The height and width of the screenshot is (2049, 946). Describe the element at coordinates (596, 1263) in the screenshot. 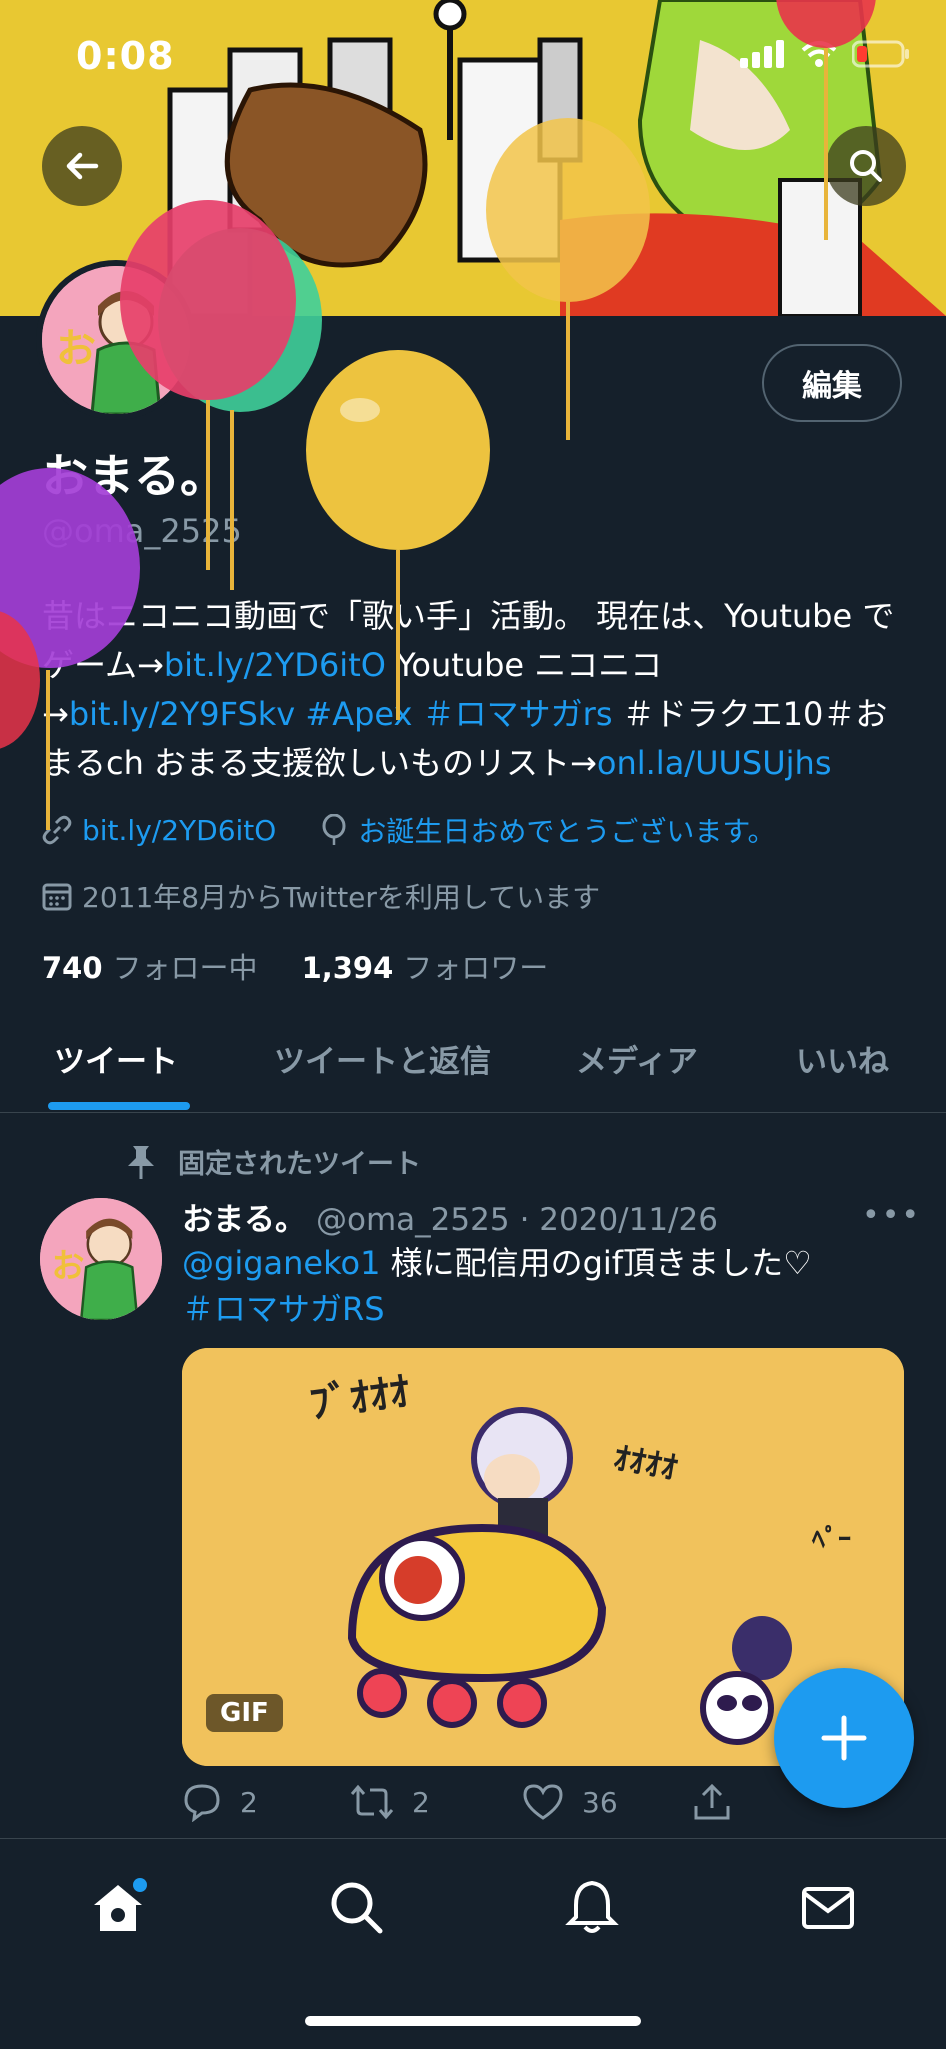

I see `tweet-body: 様に配信用のgif頂きました♡` at that location.